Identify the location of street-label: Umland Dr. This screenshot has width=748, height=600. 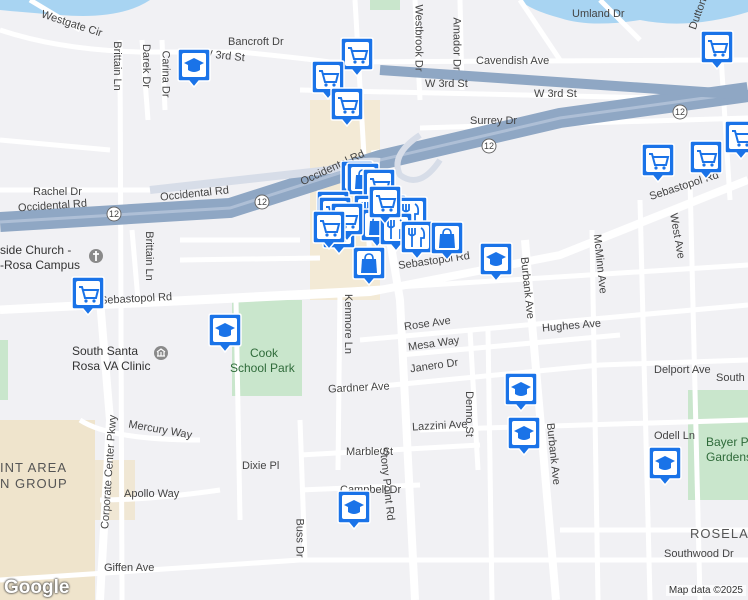
(598, 14).